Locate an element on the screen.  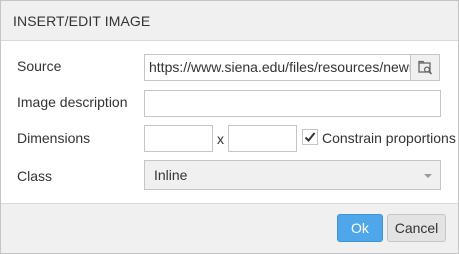
dialog-title: INSERT/EDIT IMAGE is located at coordinates (82, 21).